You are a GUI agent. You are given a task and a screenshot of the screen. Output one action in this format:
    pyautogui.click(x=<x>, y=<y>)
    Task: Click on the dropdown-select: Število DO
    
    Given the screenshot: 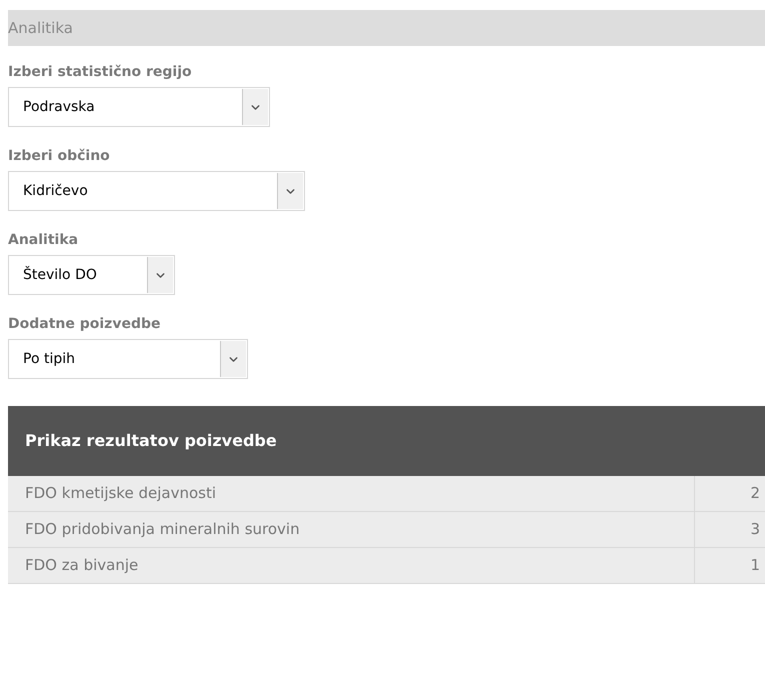 What is the action you would take?
    pyautogui.click(x=91, y=275)
    